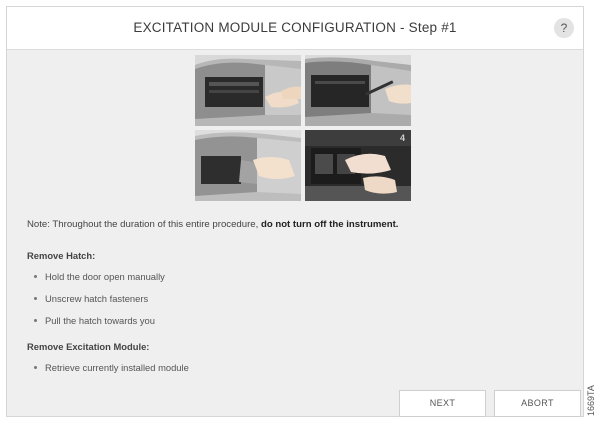  I want to click on list-item-text: Retrieve currently installed module, so click(117, 367).